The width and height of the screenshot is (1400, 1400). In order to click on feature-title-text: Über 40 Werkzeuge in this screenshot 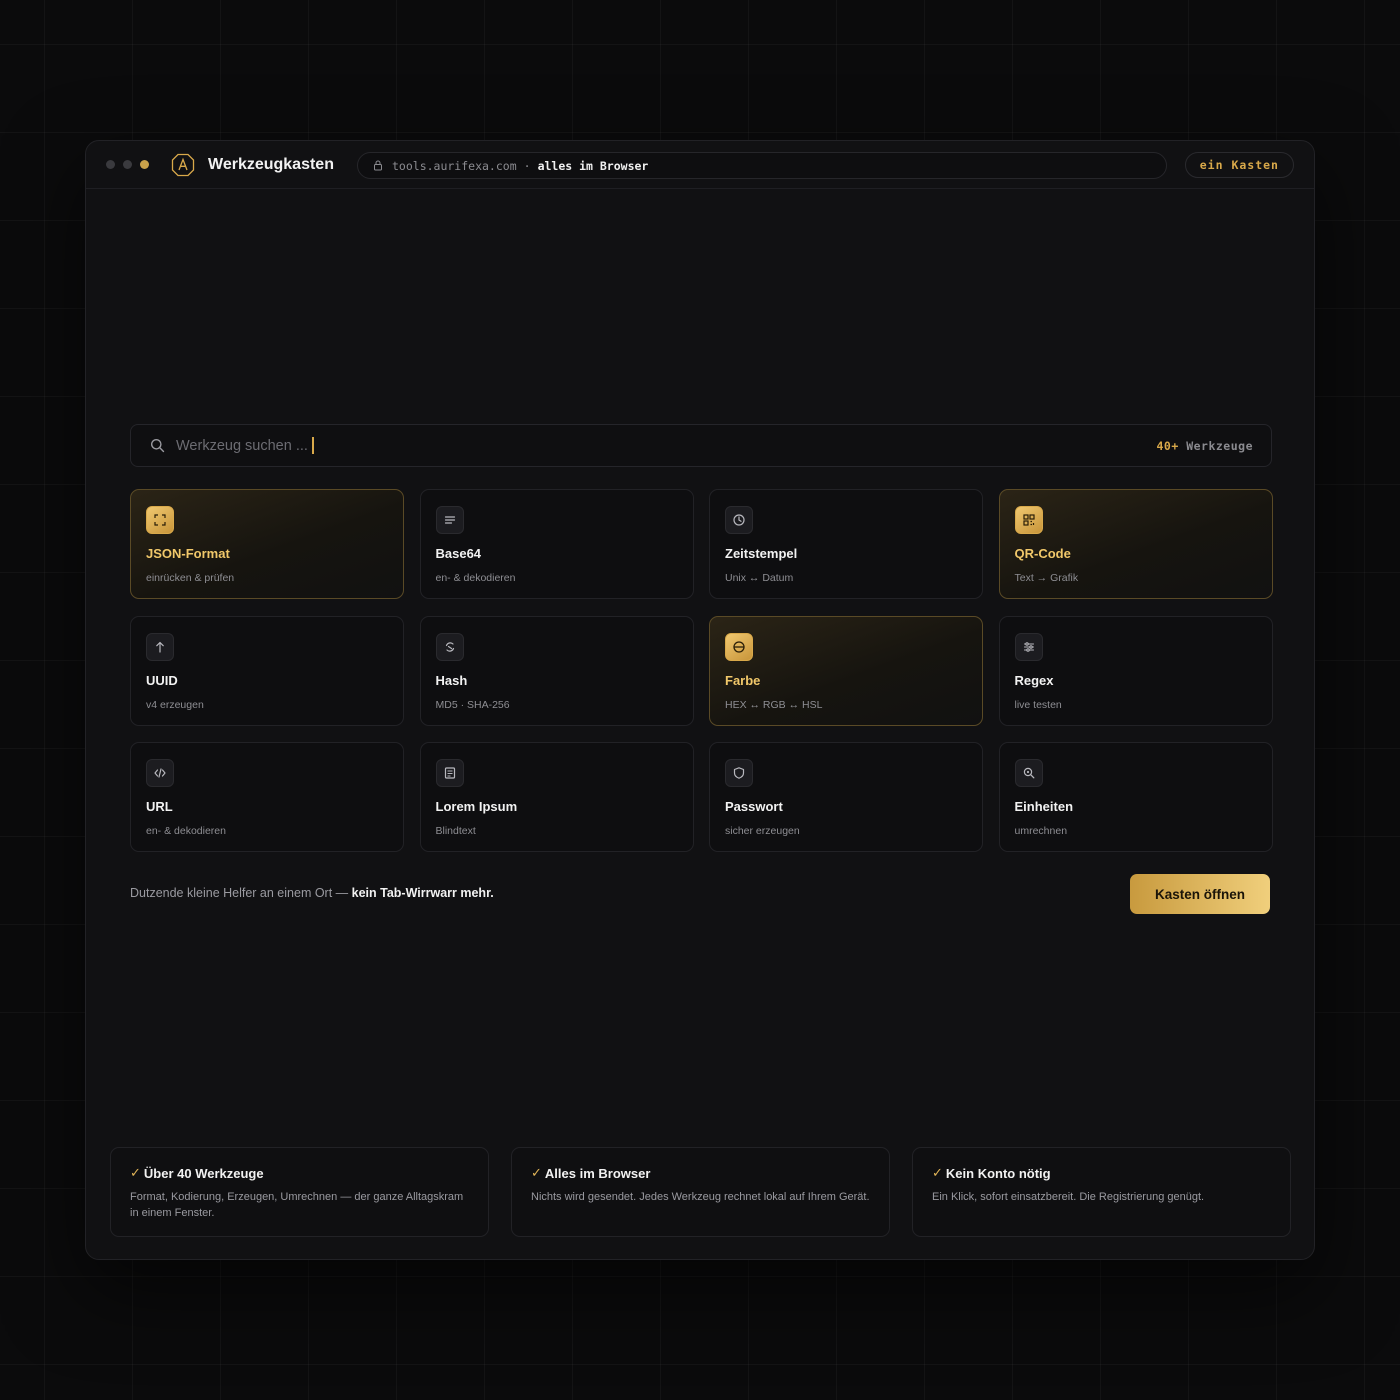, I will do `click(203, 1173)`.